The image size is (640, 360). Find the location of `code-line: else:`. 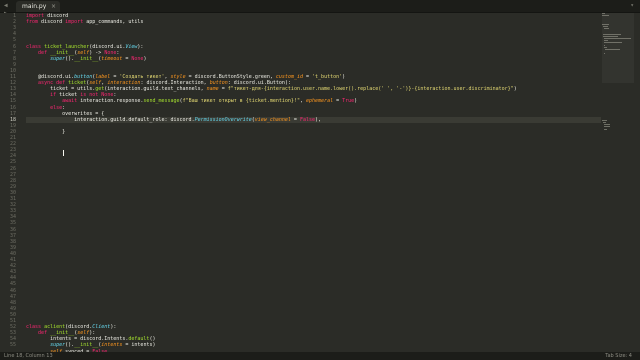

code-line: else: is located at coordinates (45, 108).